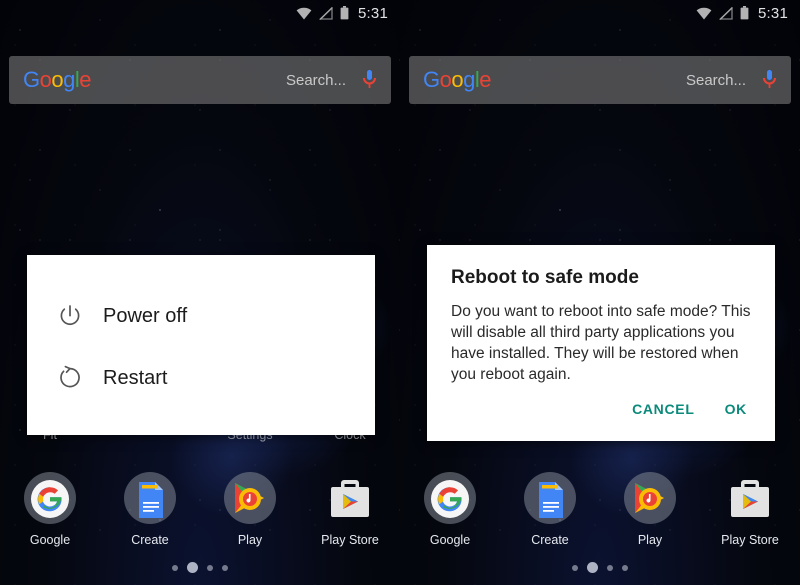 This screenshot has width=800, height=585. What do you see at coordinates (135, 377) in the screenshot?
I see `restart-label: Restart` at bounding box center [135, 377].